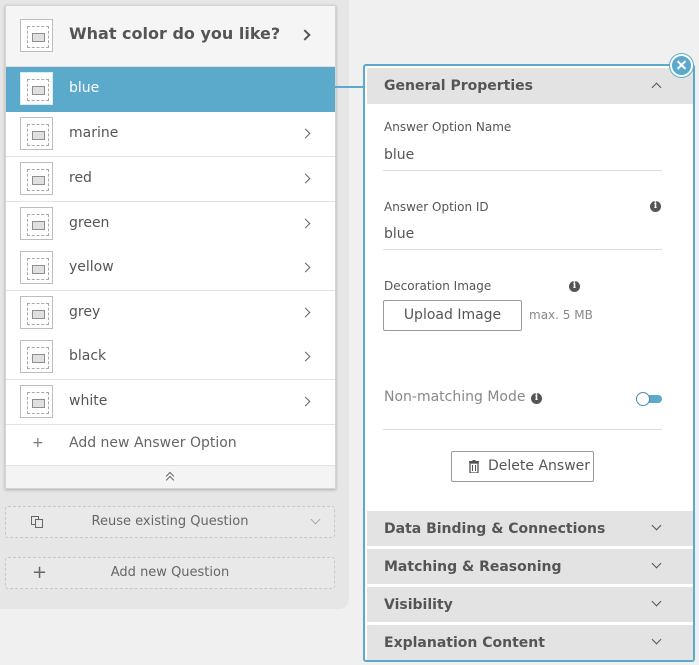 The height and width of the screenshot is (665, 699). Describe the element at coordinates (399, 155) in the screenshot. I see `answer-option-name-input: blue` at that location.